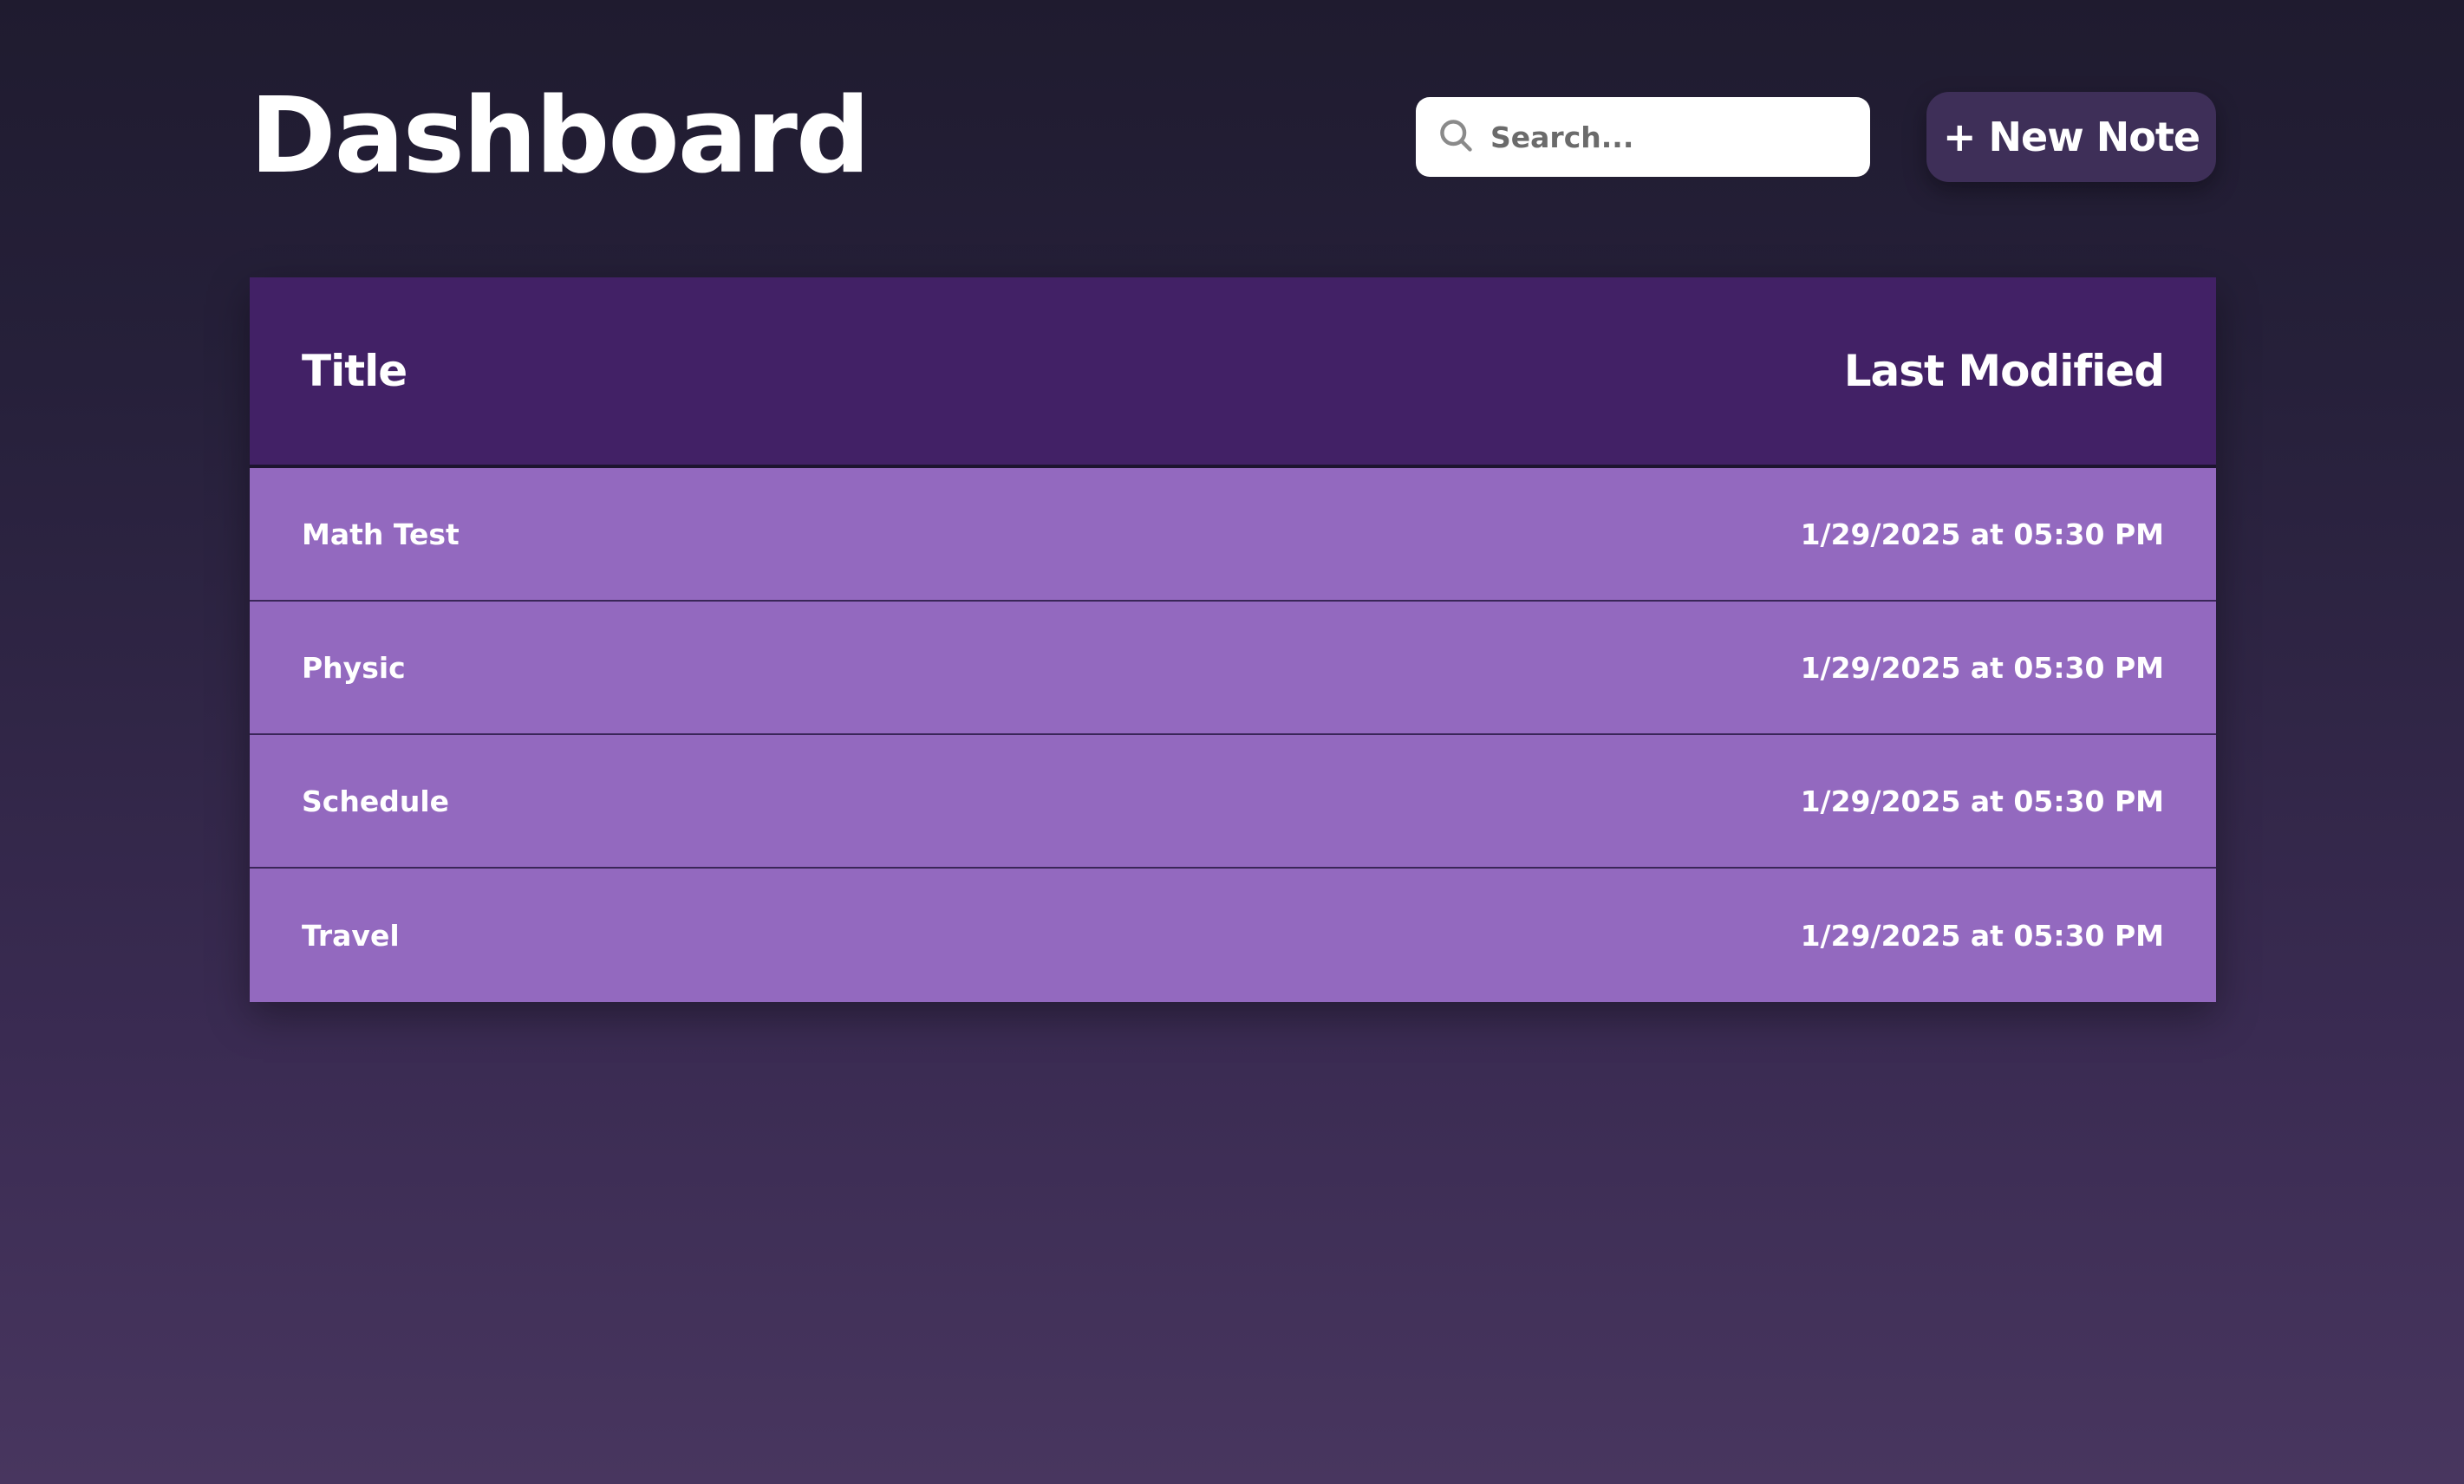 The image size is (2464, 1484). Describe the element at coordinates (2071, 137) in the screenshot. I see `new-note-button: + New Note` at that location.